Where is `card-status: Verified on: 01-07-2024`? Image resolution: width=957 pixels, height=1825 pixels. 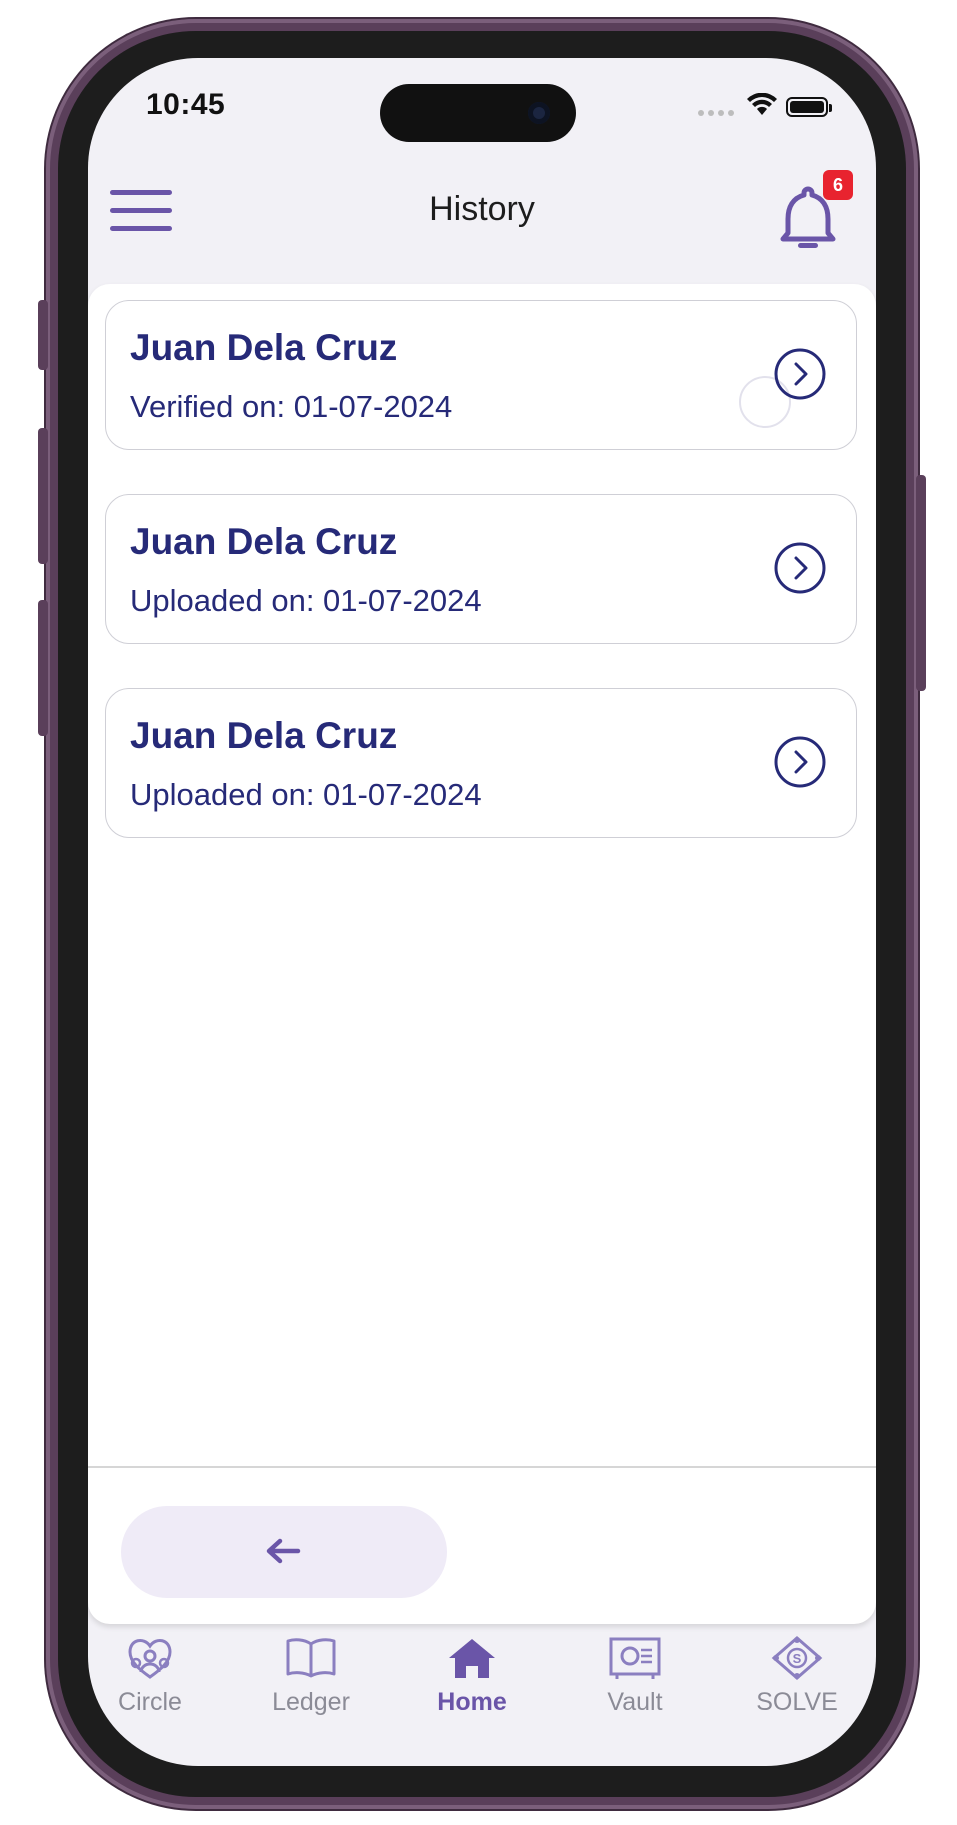 card-status: Verified on: 01-07-2024 is located at coordinates (291, 406).